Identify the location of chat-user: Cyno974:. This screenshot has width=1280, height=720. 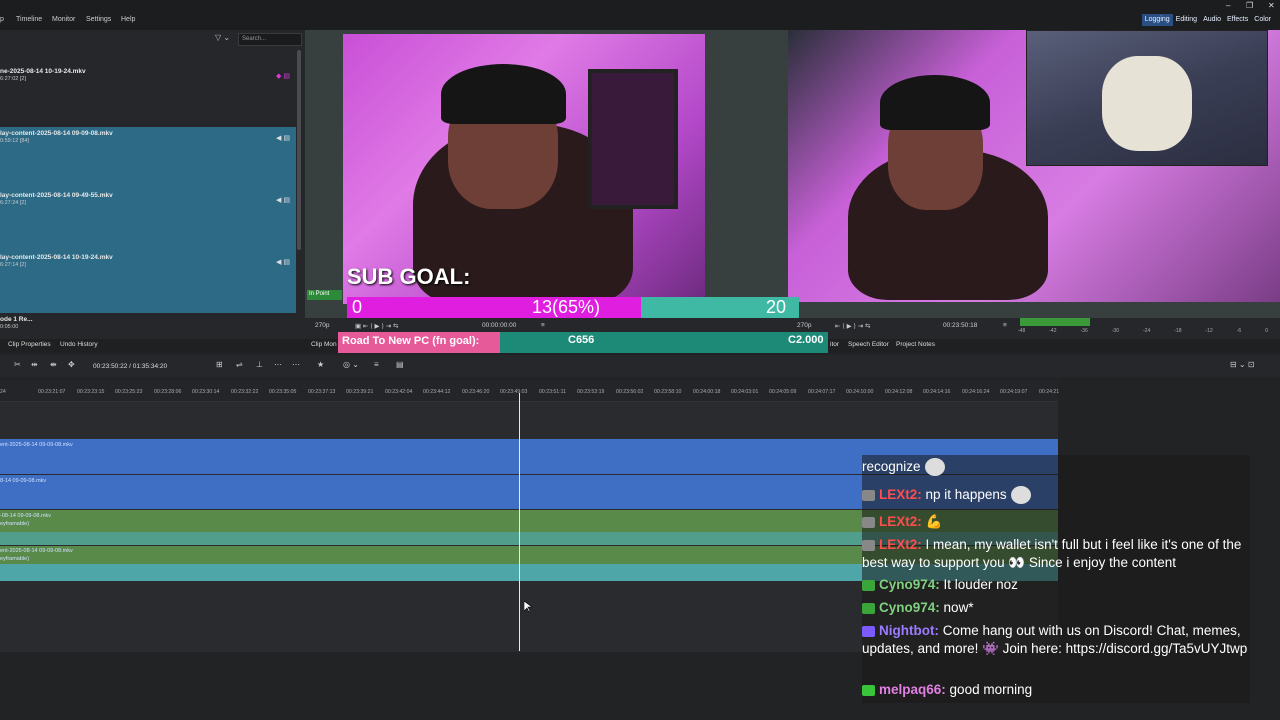
(909, 584).